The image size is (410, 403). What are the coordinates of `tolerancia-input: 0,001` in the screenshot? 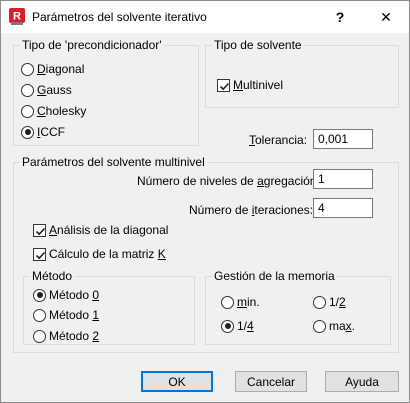 It's located at (343, 139).